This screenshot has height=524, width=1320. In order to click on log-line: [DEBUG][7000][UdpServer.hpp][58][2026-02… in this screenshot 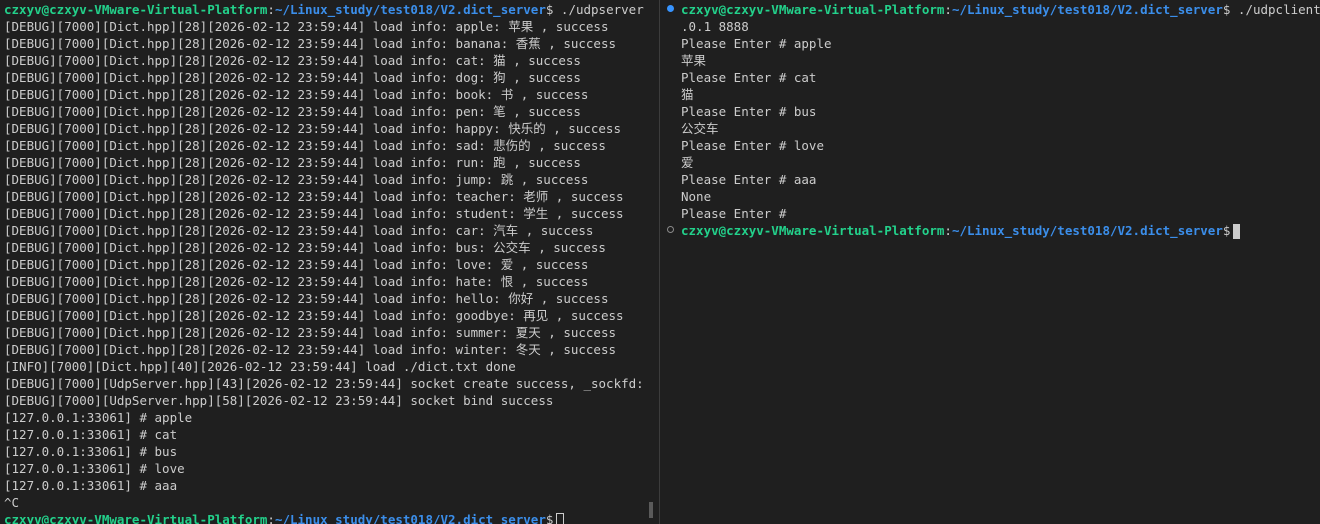, I will do `click(279, 400)`.